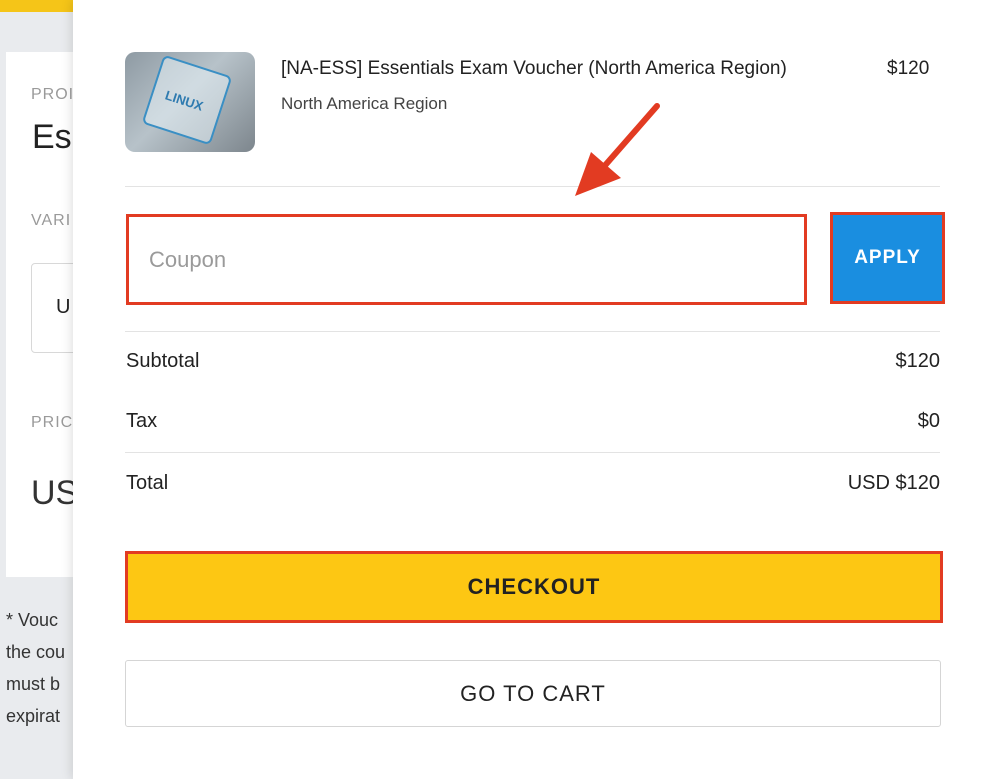  I want to click on cart-item-variant: North America Region, so click(364, 103).